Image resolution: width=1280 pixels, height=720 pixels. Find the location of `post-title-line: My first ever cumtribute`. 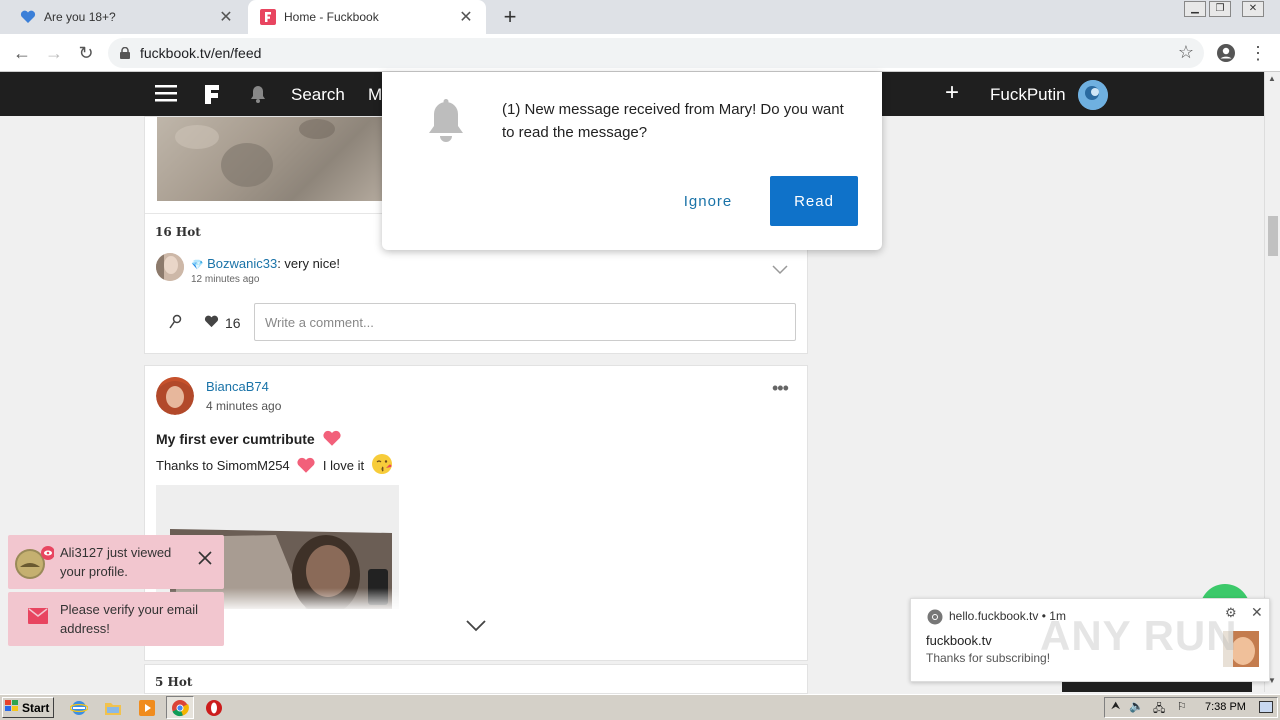

post-title-line: My first ever cumtribute is located at coordinates (249, 440).